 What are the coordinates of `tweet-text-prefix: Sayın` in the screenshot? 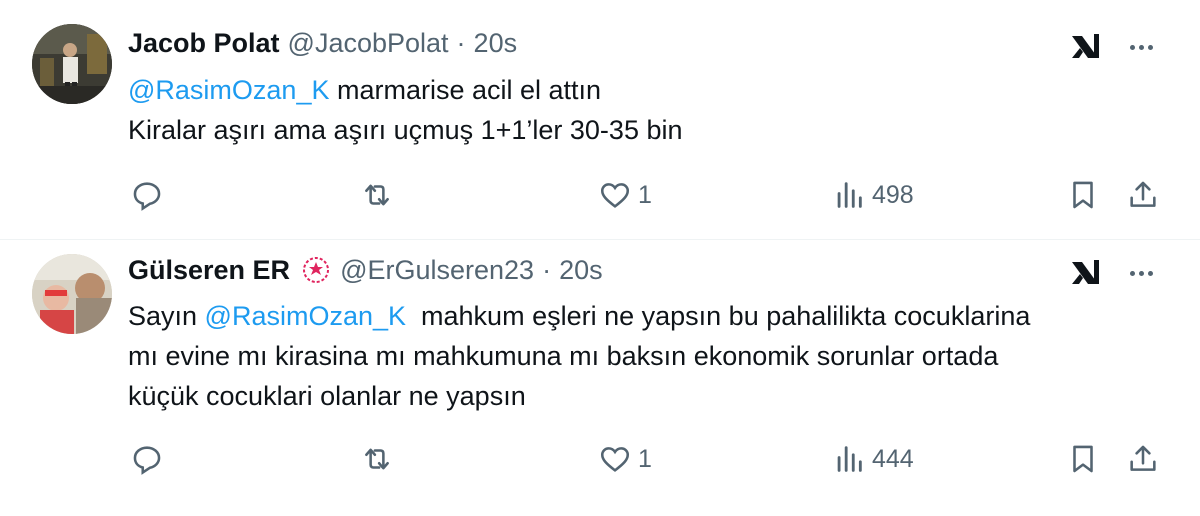 It's located at (166, 316).